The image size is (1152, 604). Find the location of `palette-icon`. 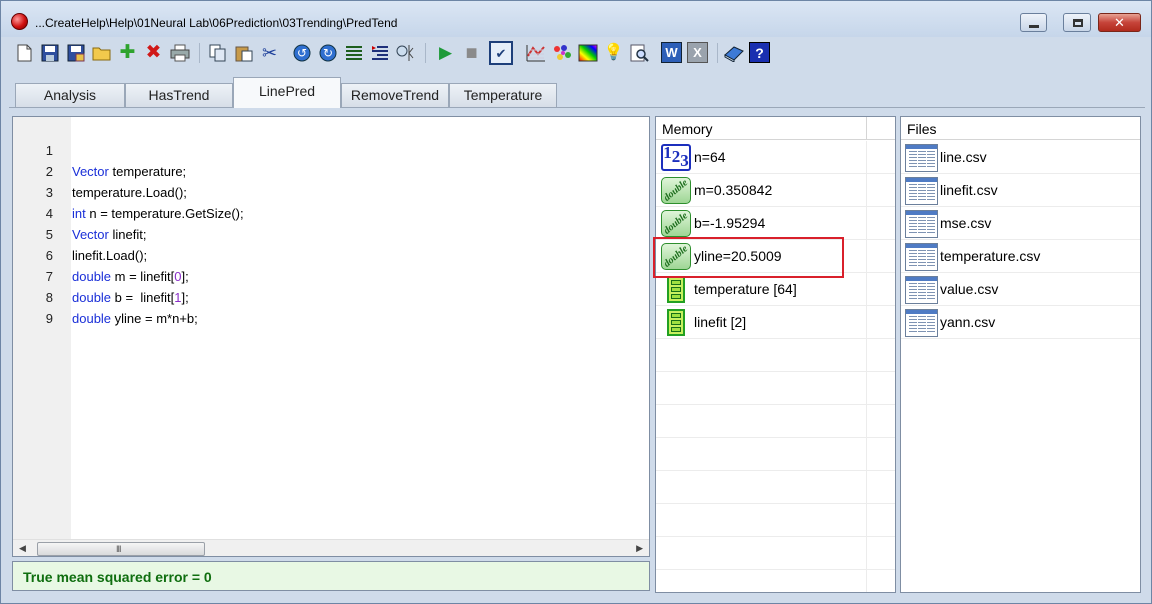

palette-icon is located at coordinates (561, 52).